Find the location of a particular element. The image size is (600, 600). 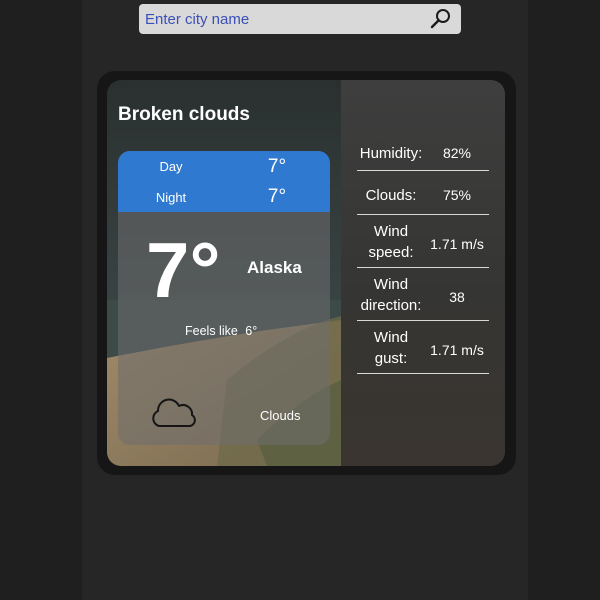

day-row: Day 7° is located at coordinates (224, 166).